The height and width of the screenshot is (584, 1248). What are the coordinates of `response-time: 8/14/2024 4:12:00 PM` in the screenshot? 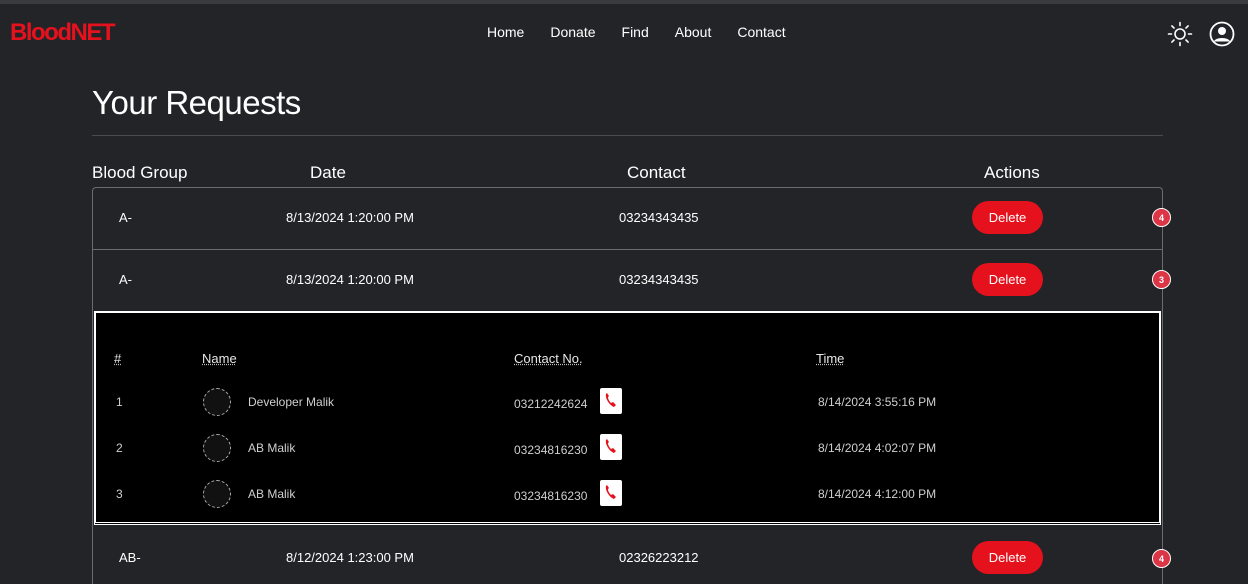 It's located at (877, 494).